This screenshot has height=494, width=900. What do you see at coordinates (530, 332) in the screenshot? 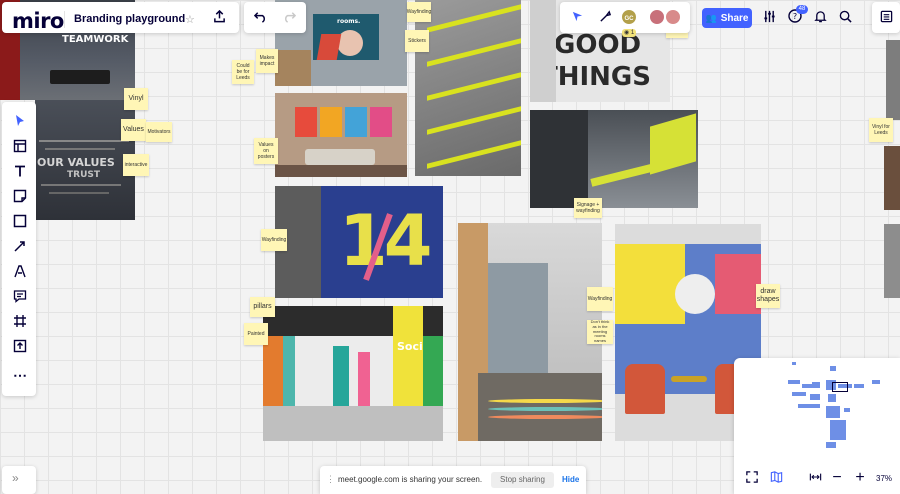
I see `photo-corridor-floor` at bounding box center [530, 332].